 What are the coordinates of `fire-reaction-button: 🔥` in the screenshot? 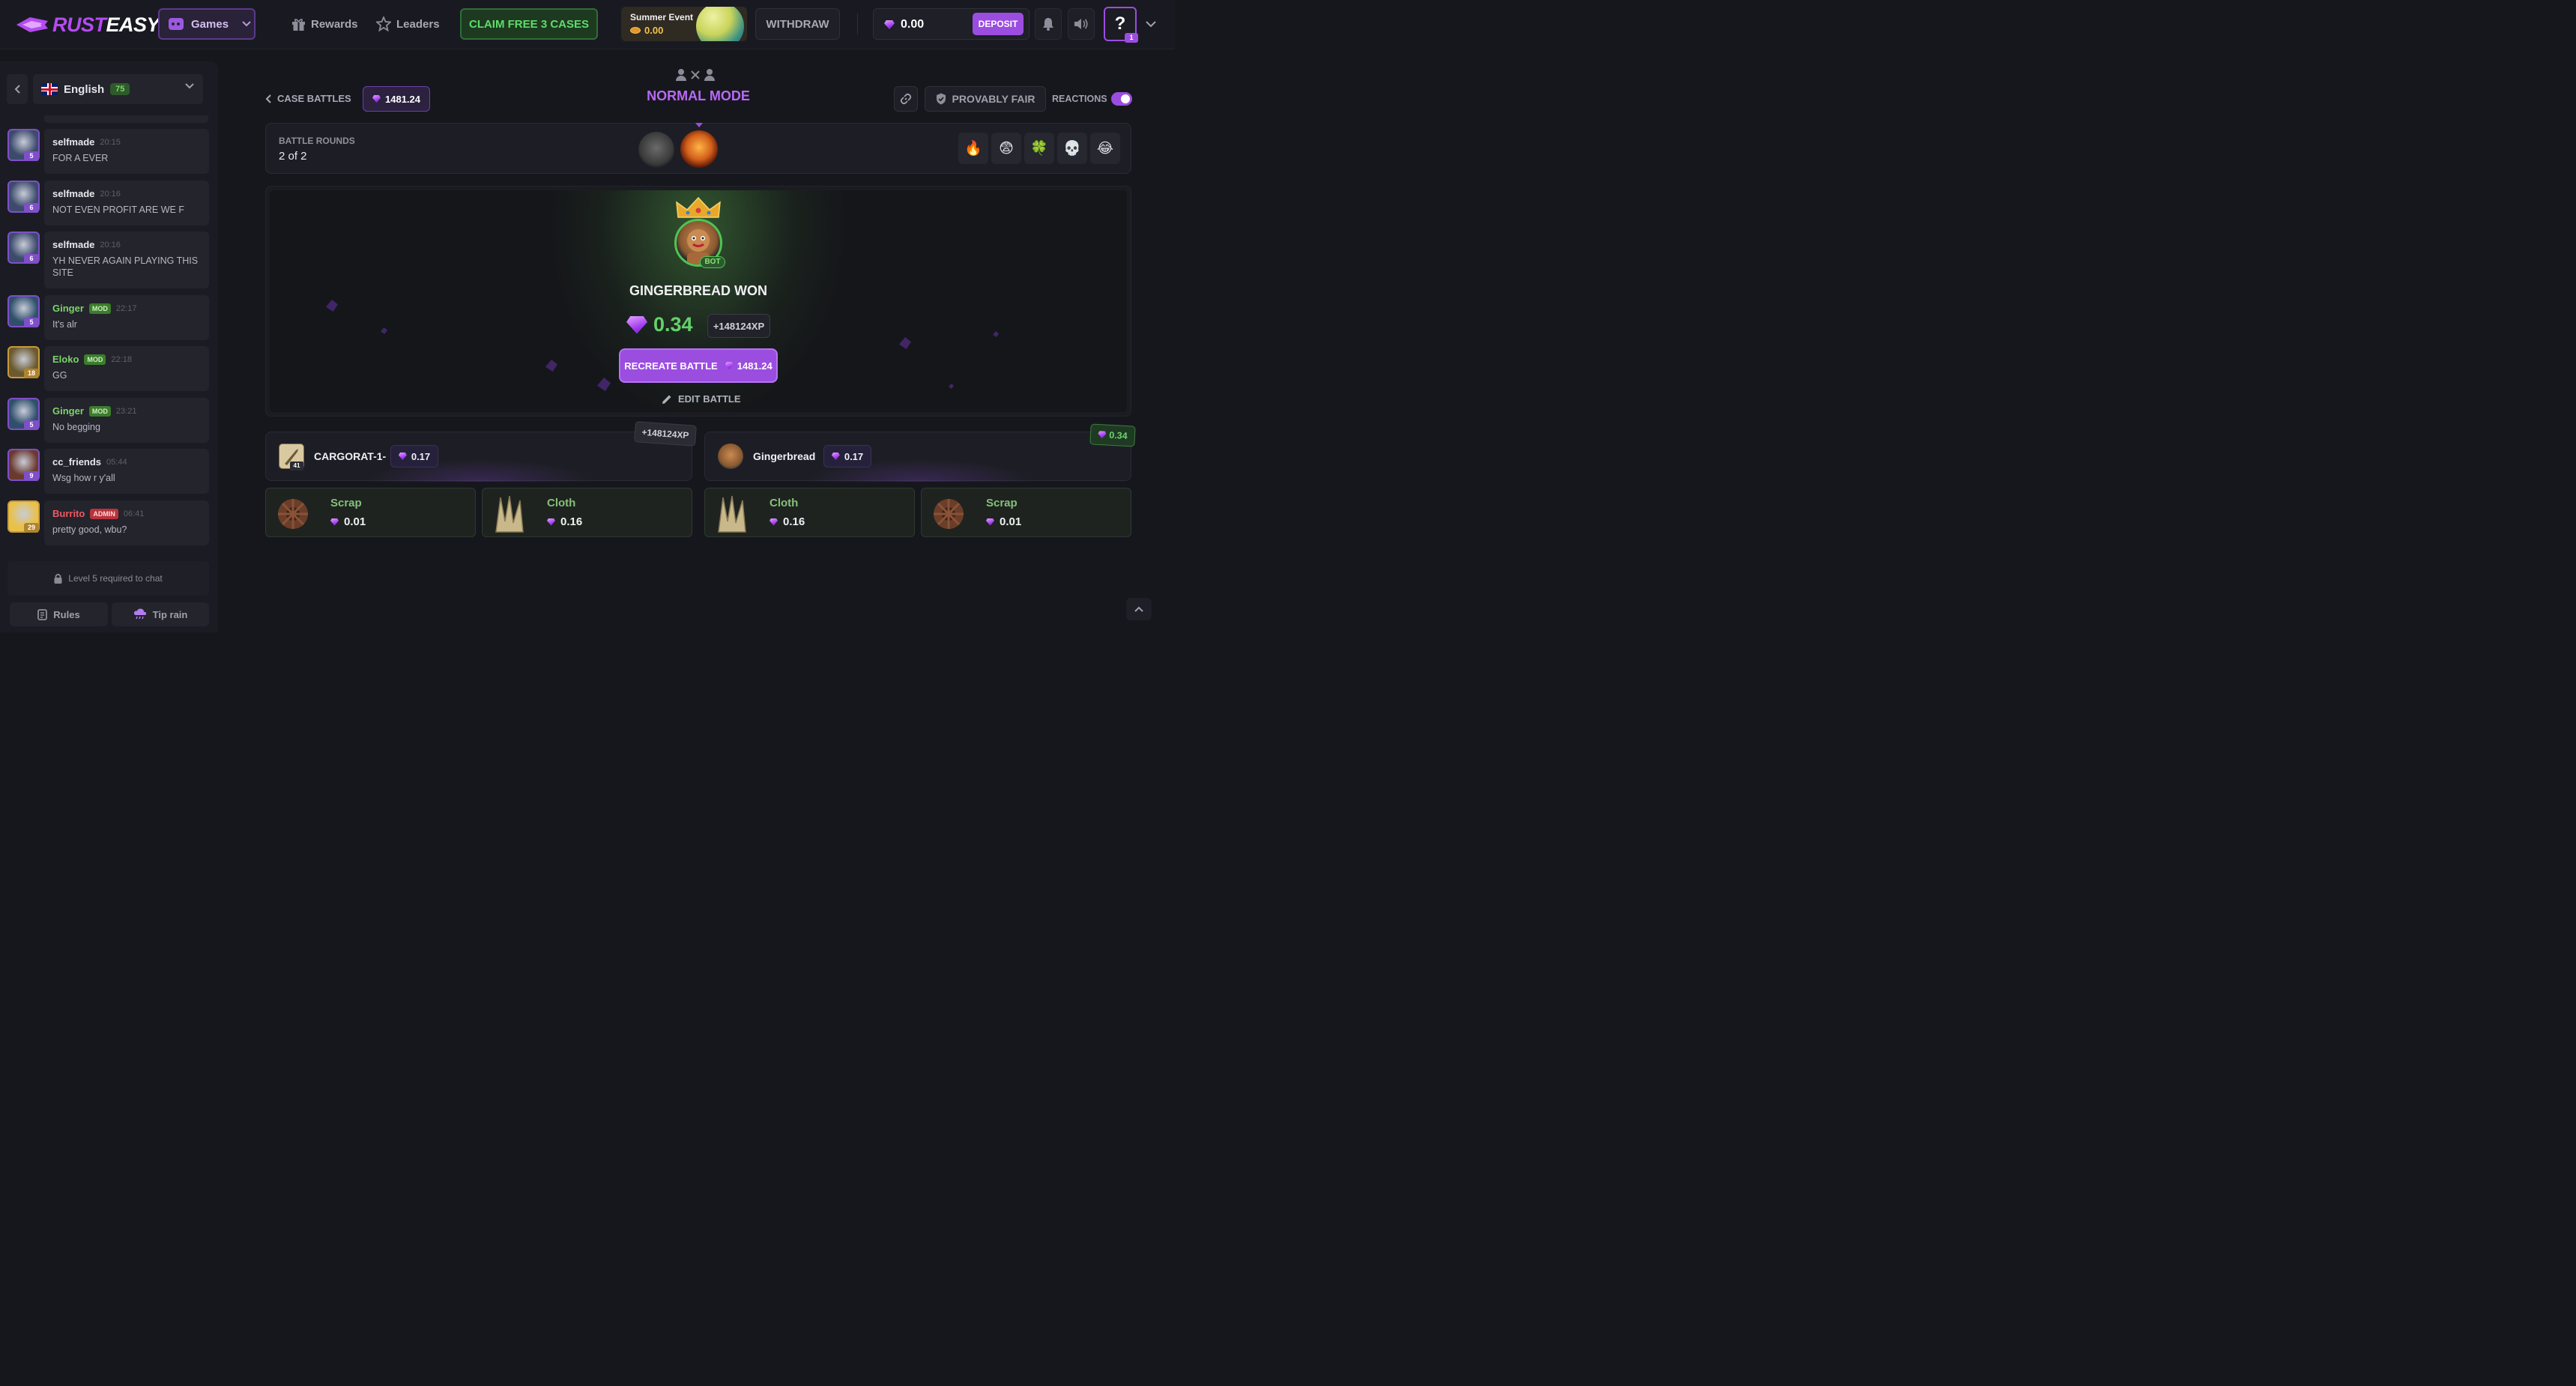 It's located at (973, 148).